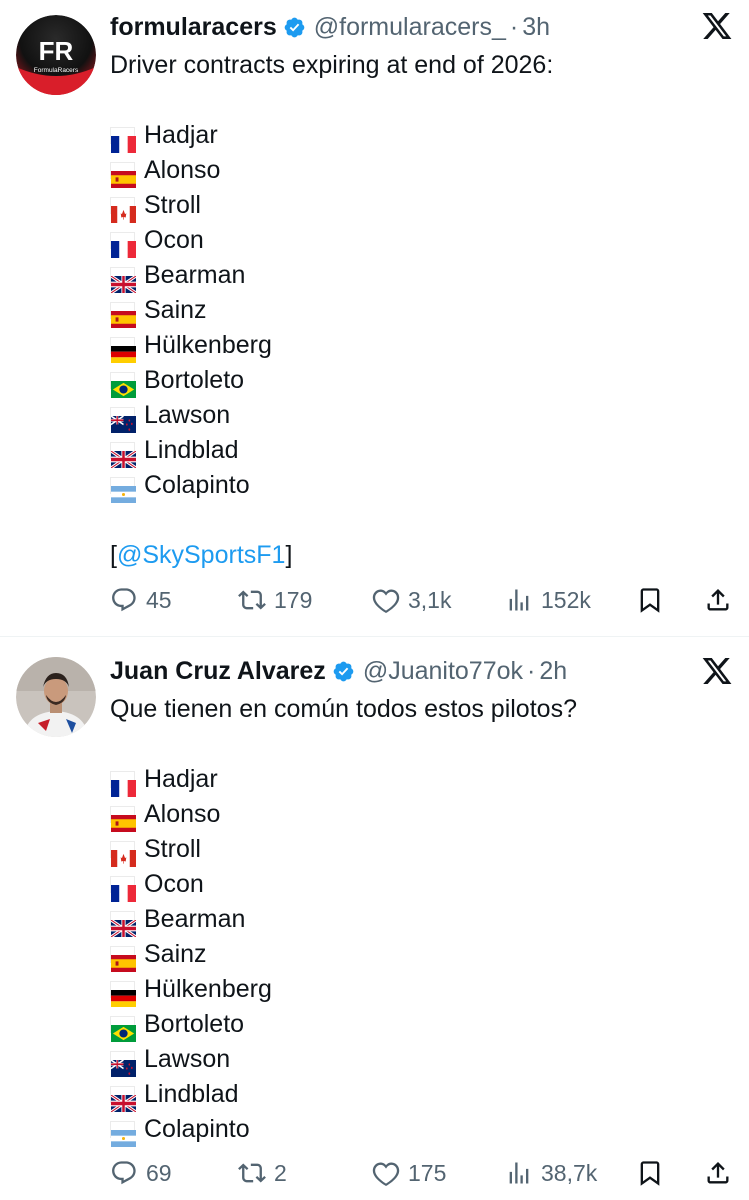 This screenshot has width=749, height=1200. I want to click on tweet-intro: Que tienen en común todos estos pilotos?, so click(343, 709).